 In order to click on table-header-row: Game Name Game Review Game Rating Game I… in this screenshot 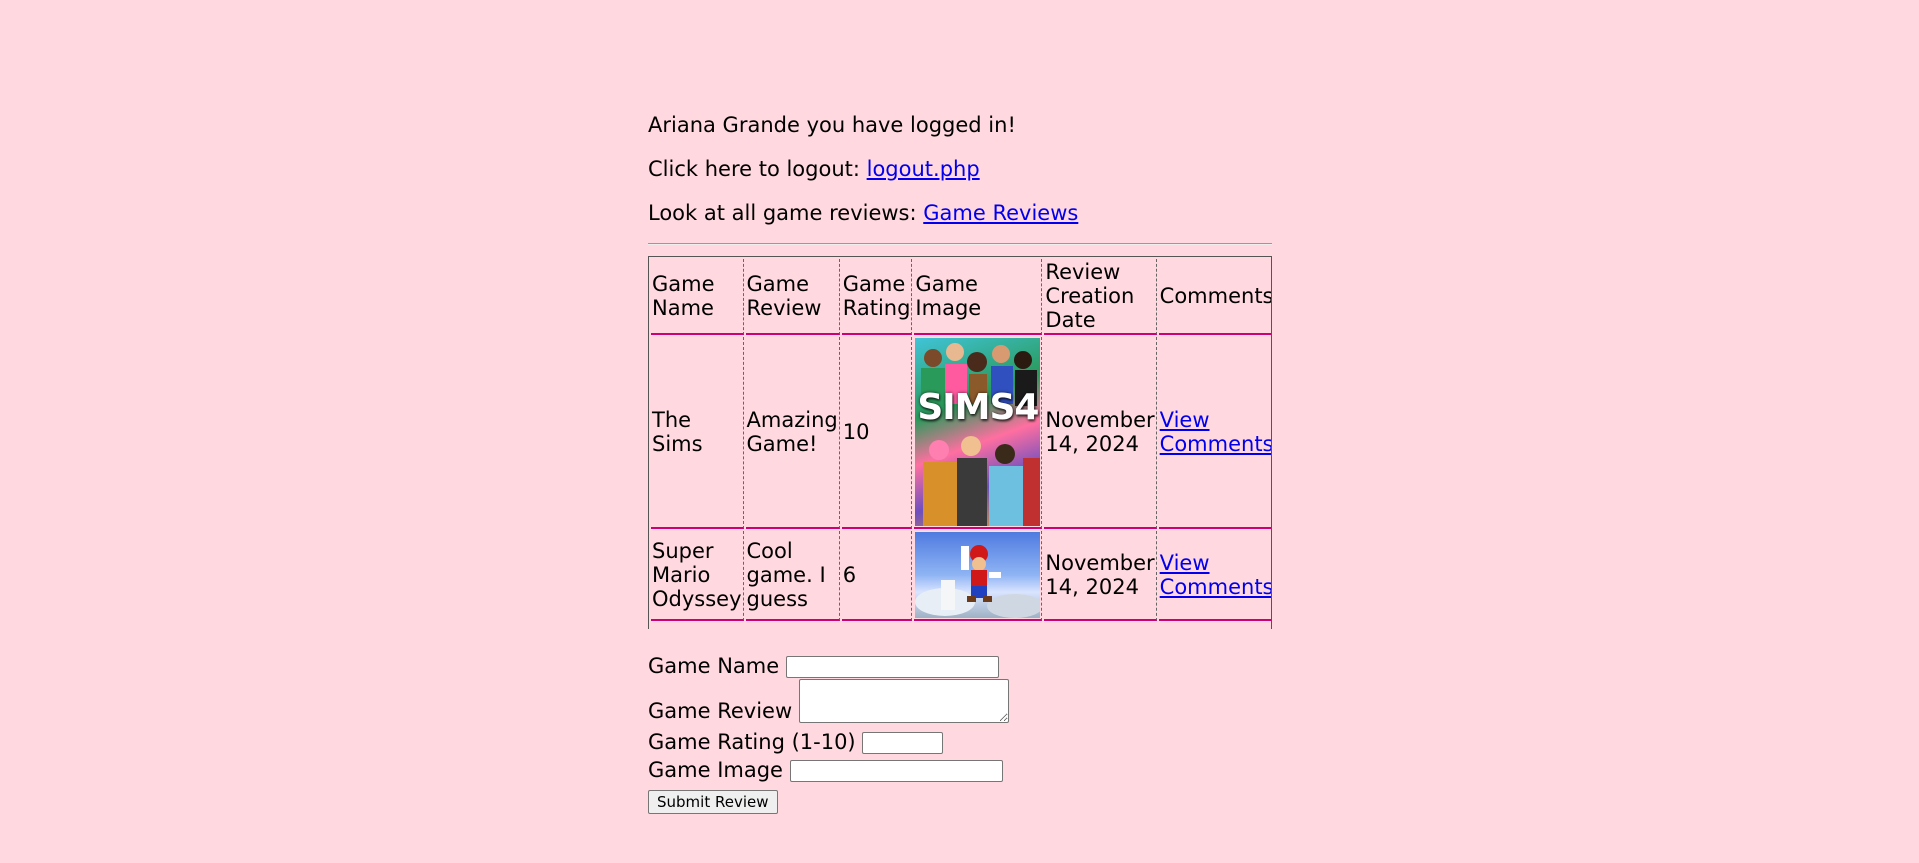, I will do `click(961, 297)`.